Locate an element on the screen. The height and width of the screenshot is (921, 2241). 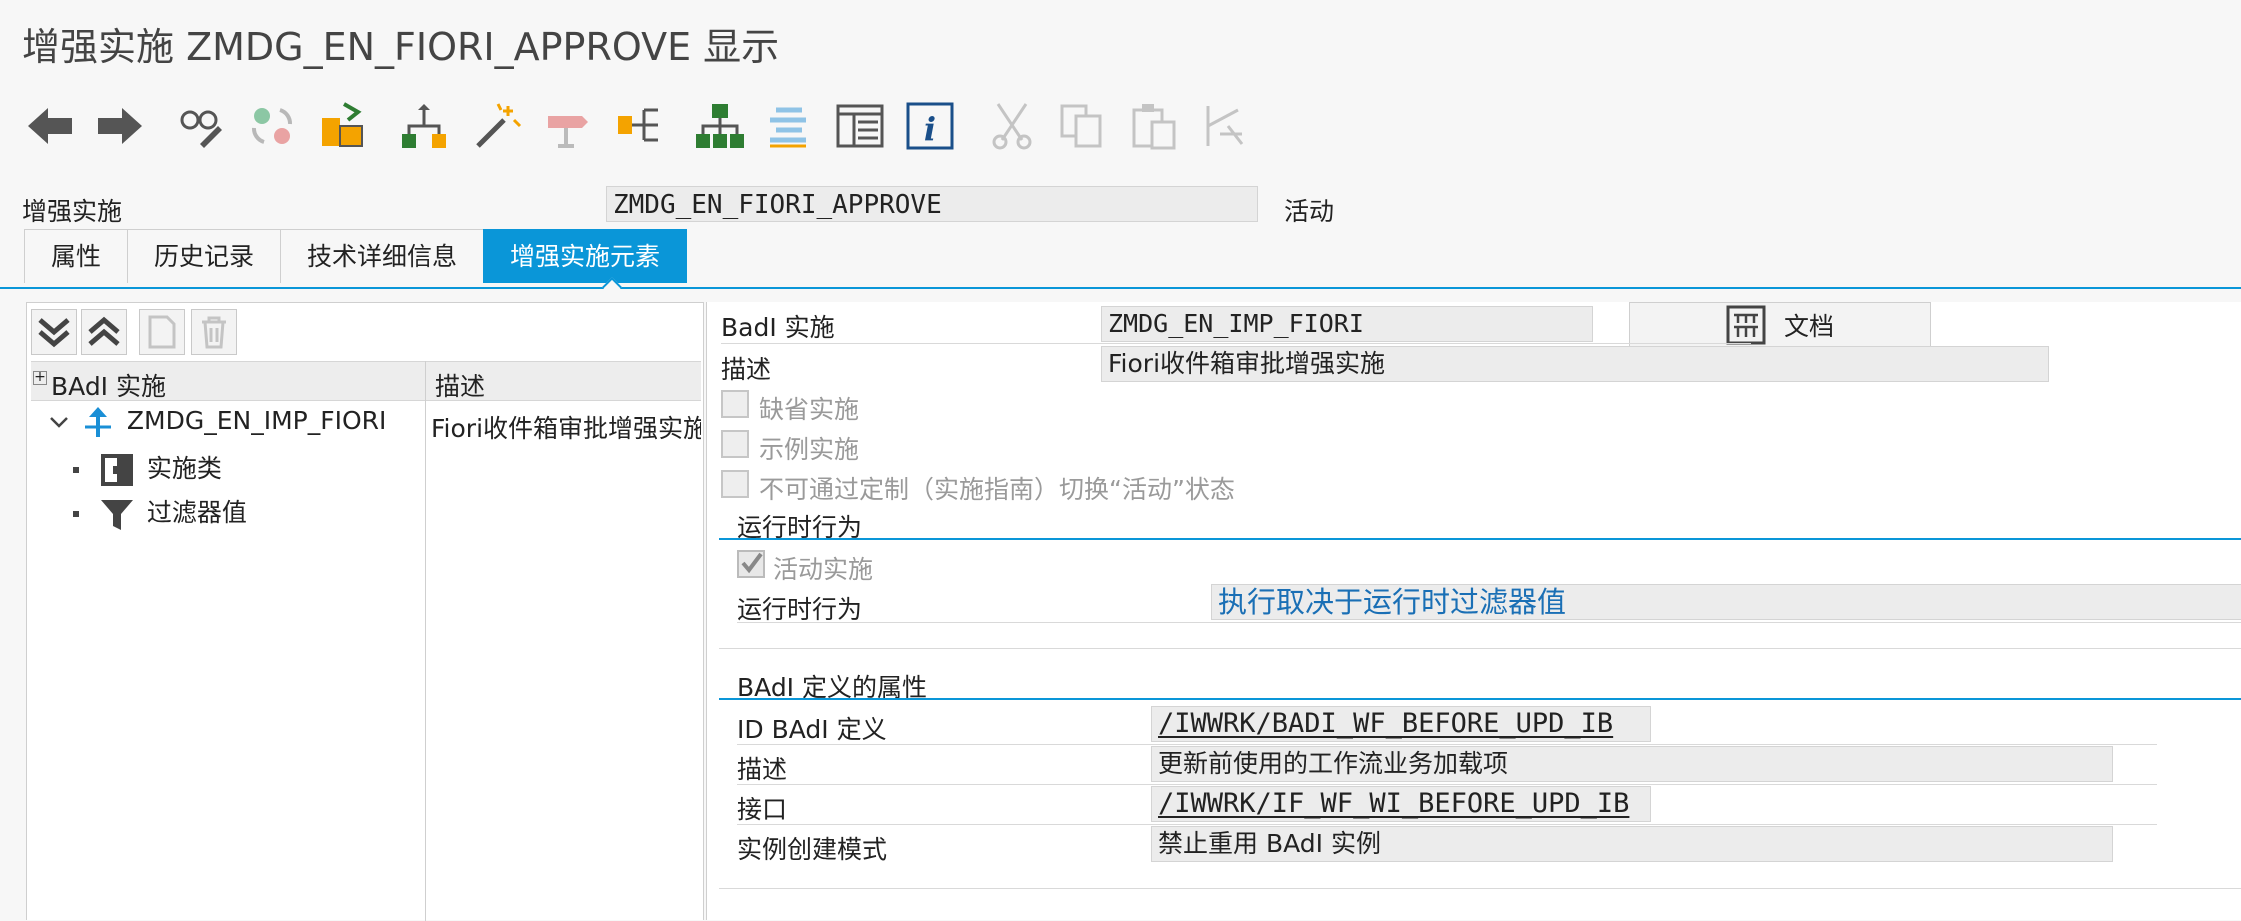
undo-icon is located at coordinates (1224, 126).